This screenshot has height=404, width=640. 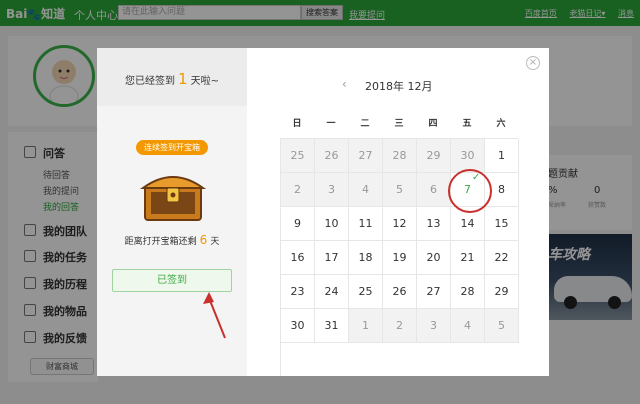 What do you see at coordinates (399, 86) in the screenshot?
I see `calendar-month-title: 2018年 12月` at bounding box center [399, 86].